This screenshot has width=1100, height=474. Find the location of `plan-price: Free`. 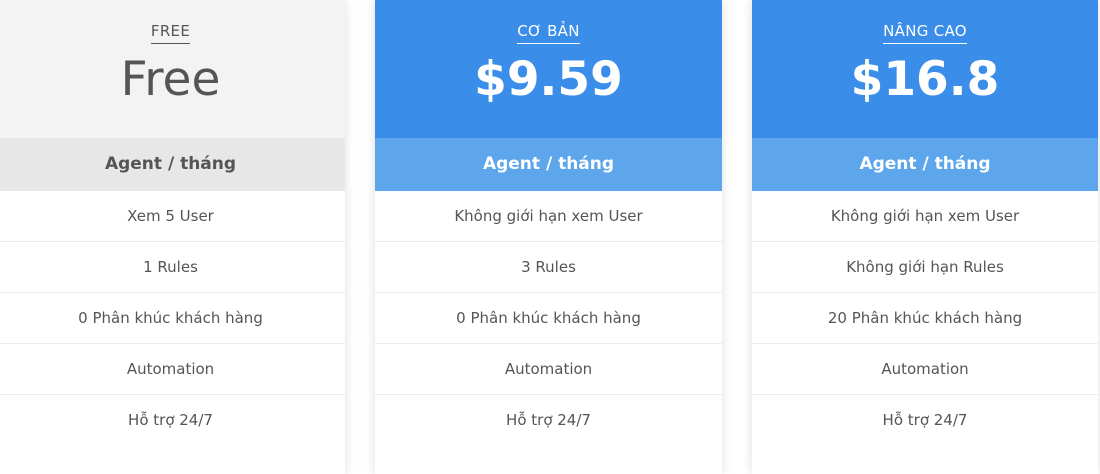

plan-price: Free is located at coordinates (170, 79).